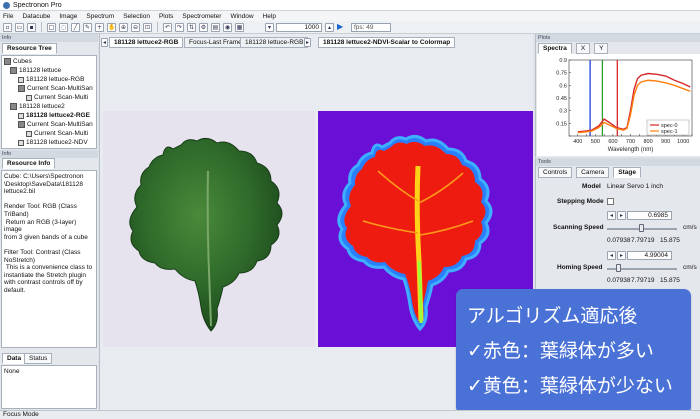  What do you see at coordinates (215, 42) in the screenshot?
I see `tab-focus-last-frame: Focus-Last Frame` at bounding box center [215, 42].